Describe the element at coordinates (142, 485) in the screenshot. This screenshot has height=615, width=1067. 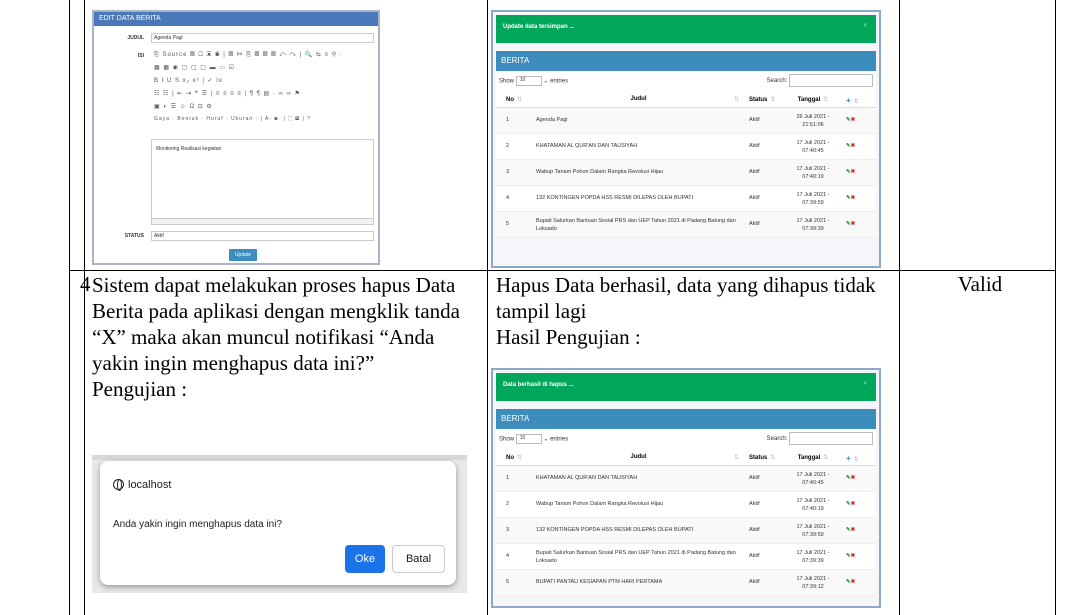
I see `dialog-host: localhost` at that location.